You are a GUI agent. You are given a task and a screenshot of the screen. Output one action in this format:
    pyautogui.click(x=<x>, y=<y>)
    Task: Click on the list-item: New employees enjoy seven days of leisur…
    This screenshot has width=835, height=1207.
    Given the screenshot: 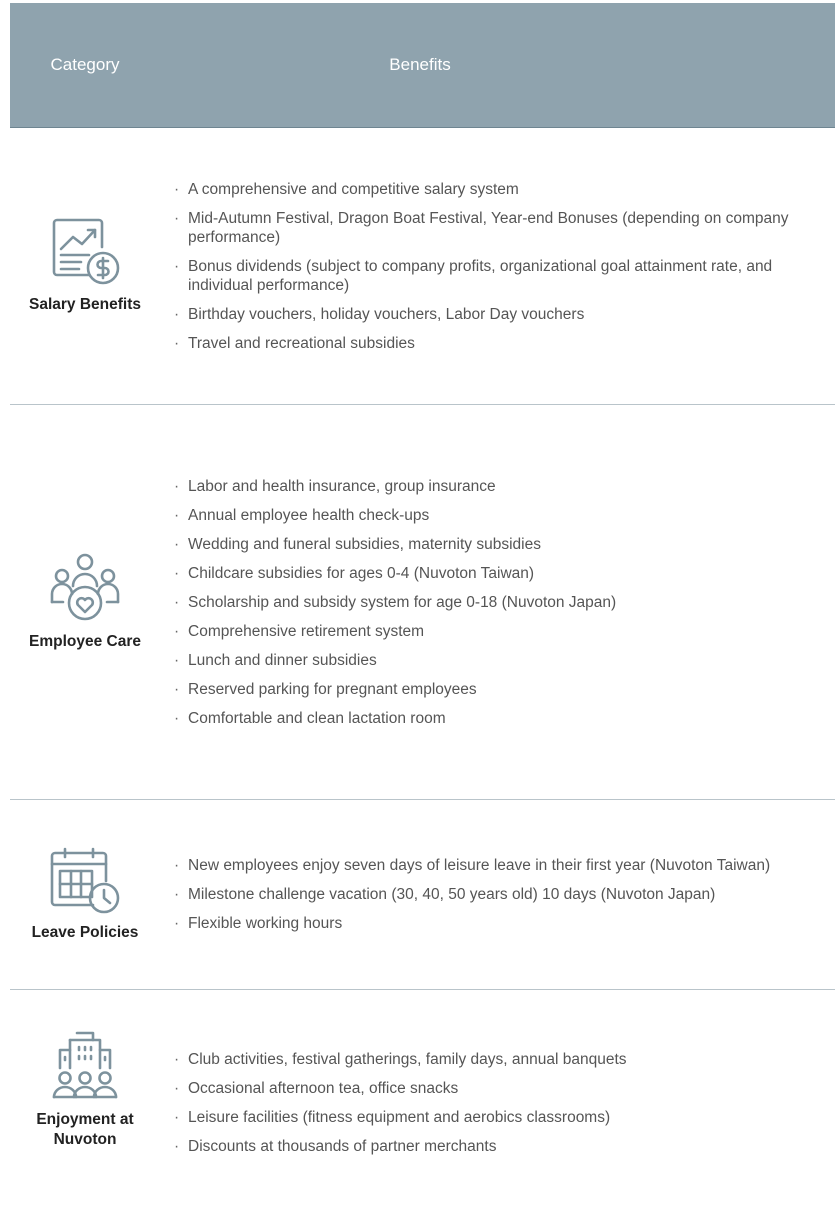 What is the action you would take?
    pyautogui.click(x=504, y=865)
    